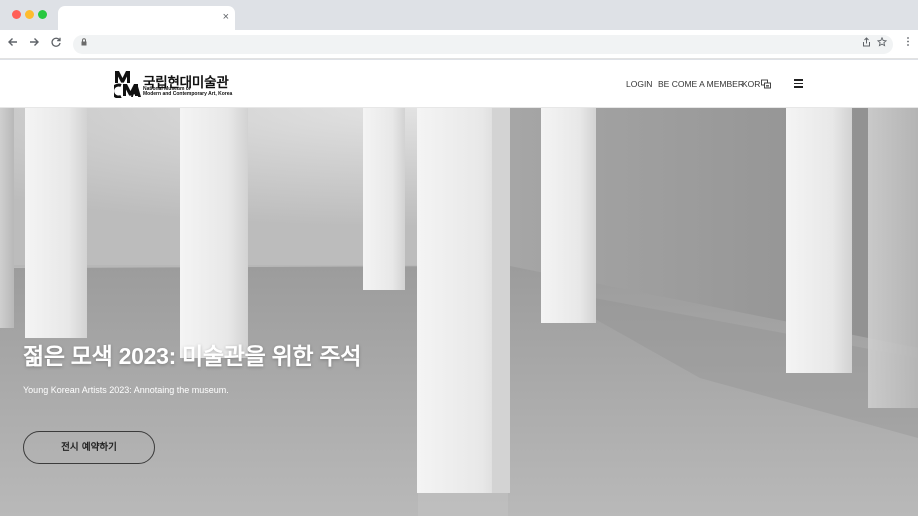  I want to click on back-arrow-icon, so click(13, 44).